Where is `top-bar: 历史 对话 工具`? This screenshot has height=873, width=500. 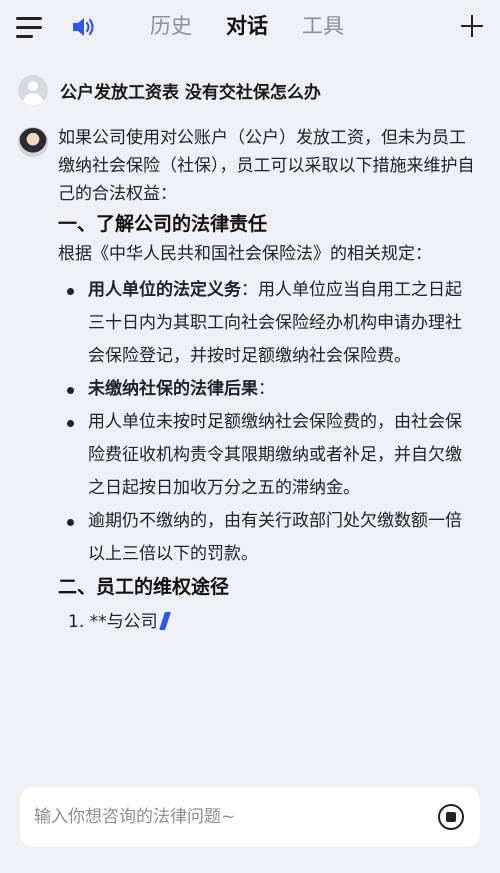
top-bar: 历史 对话 工具 is located at coordinates (250, 28).